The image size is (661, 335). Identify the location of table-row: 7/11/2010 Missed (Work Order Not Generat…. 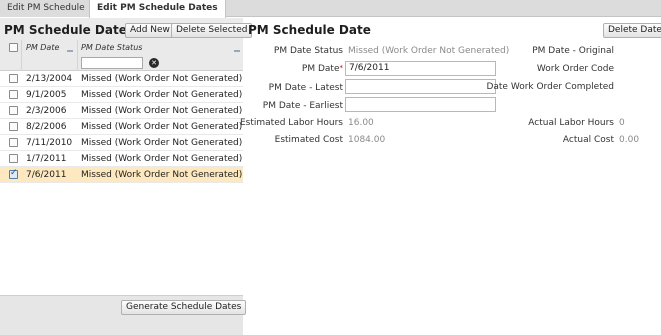
(121, 143).